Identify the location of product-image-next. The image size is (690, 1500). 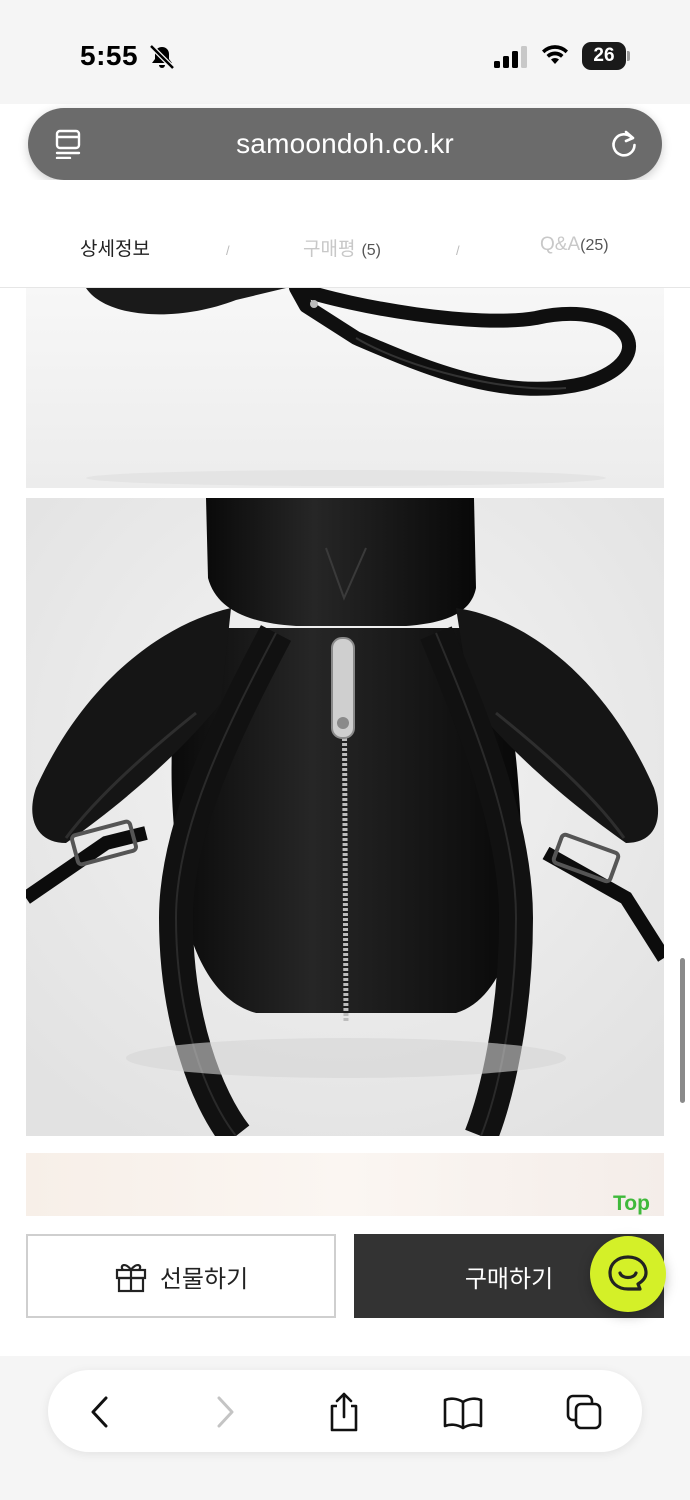
(345, 1185).